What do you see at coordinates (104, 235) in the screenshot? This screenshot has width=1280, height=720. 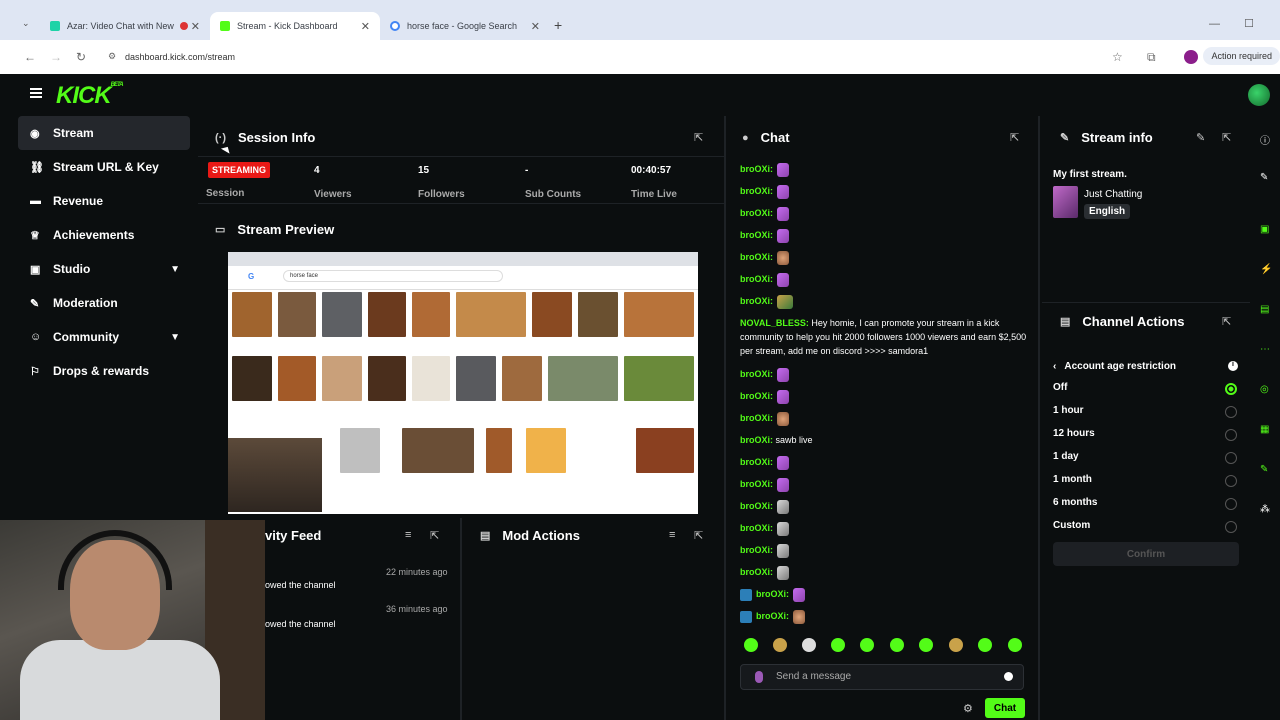 I see `sidebar-item-achievements: ♕ Achievements` at bounding box center [104, 235].